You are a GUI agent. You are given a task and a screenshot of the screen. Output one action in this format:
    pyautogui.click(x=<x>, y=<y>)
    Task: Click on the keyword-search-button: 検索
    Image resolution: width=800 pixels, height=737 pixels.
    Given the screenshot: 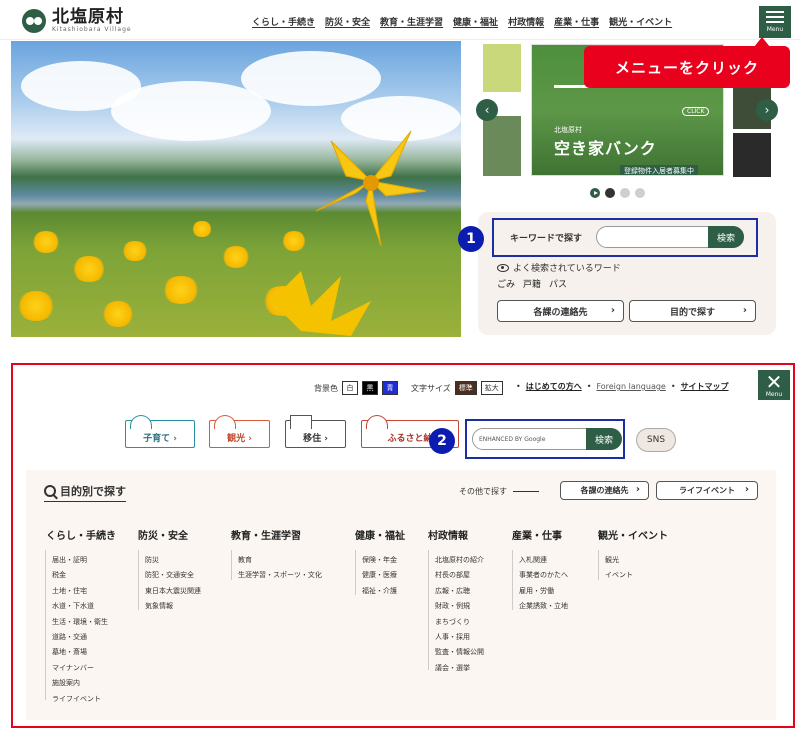 What is the action you would take?
    pyautogui.click(x=726, y=237)
    